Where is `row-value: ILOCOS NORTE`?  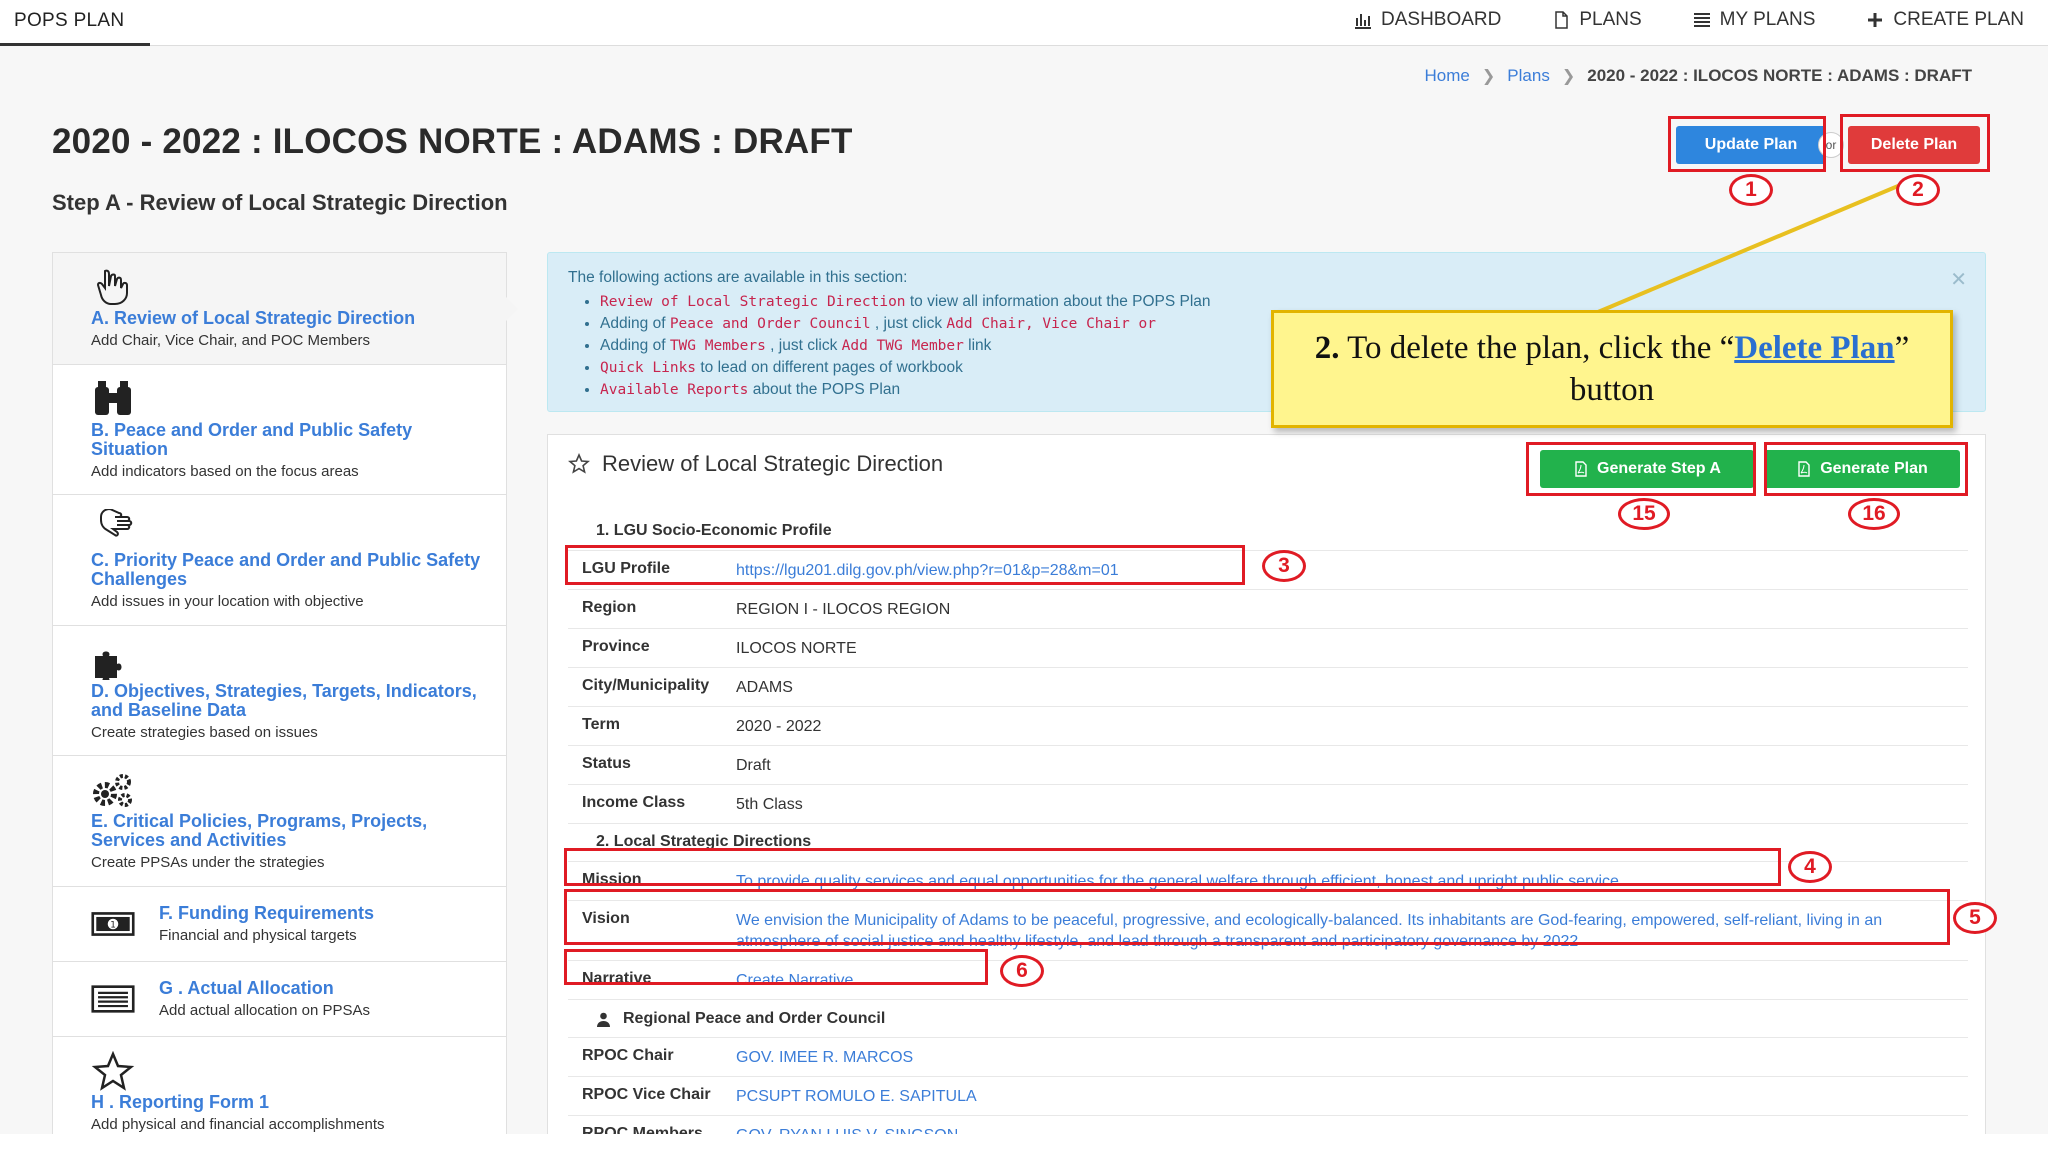 row-value: ILOCOS NORTE is located at coordinates (796, 648).